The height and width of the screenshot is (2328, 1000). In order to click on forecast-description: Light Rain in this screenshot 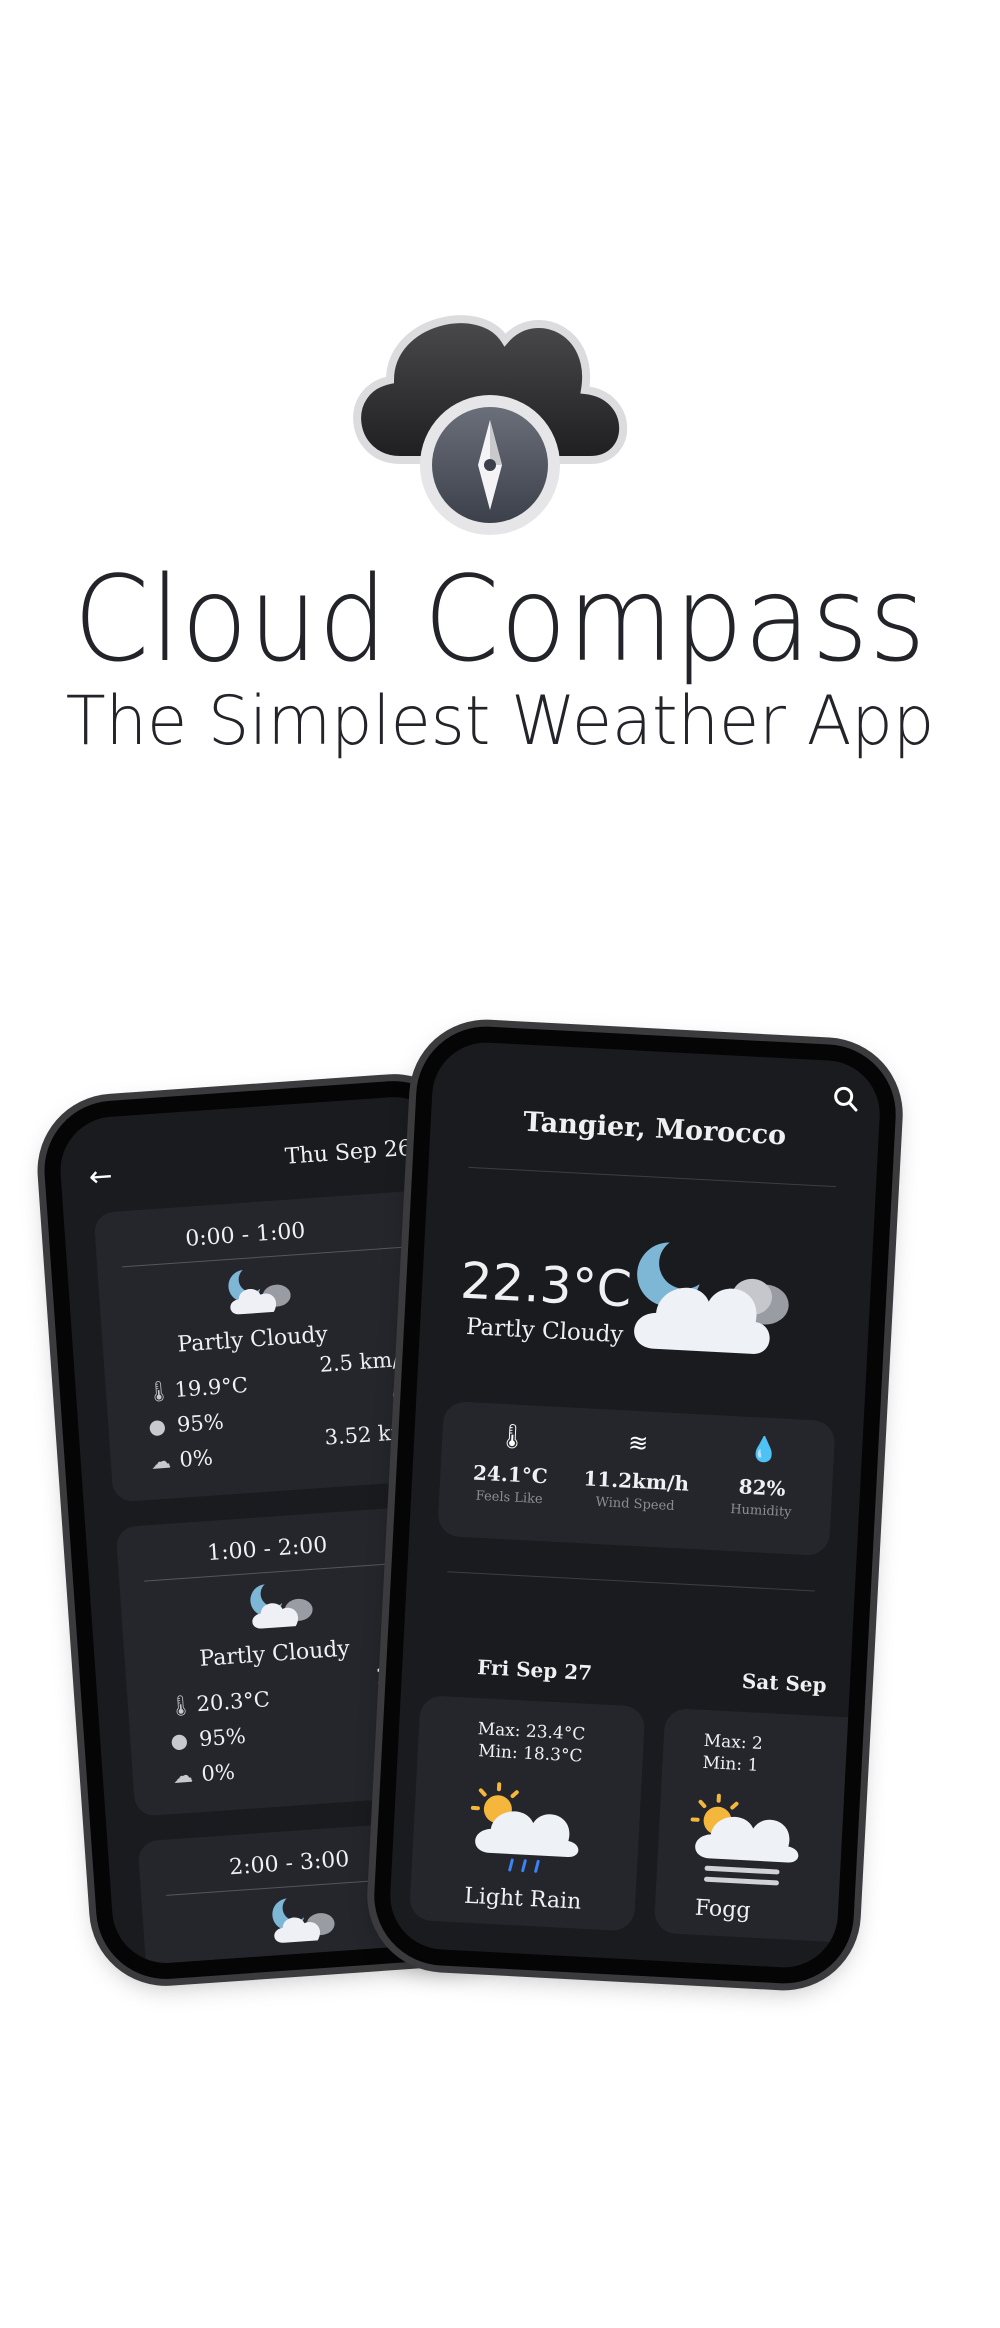, I will do `click(522, 1899)`.